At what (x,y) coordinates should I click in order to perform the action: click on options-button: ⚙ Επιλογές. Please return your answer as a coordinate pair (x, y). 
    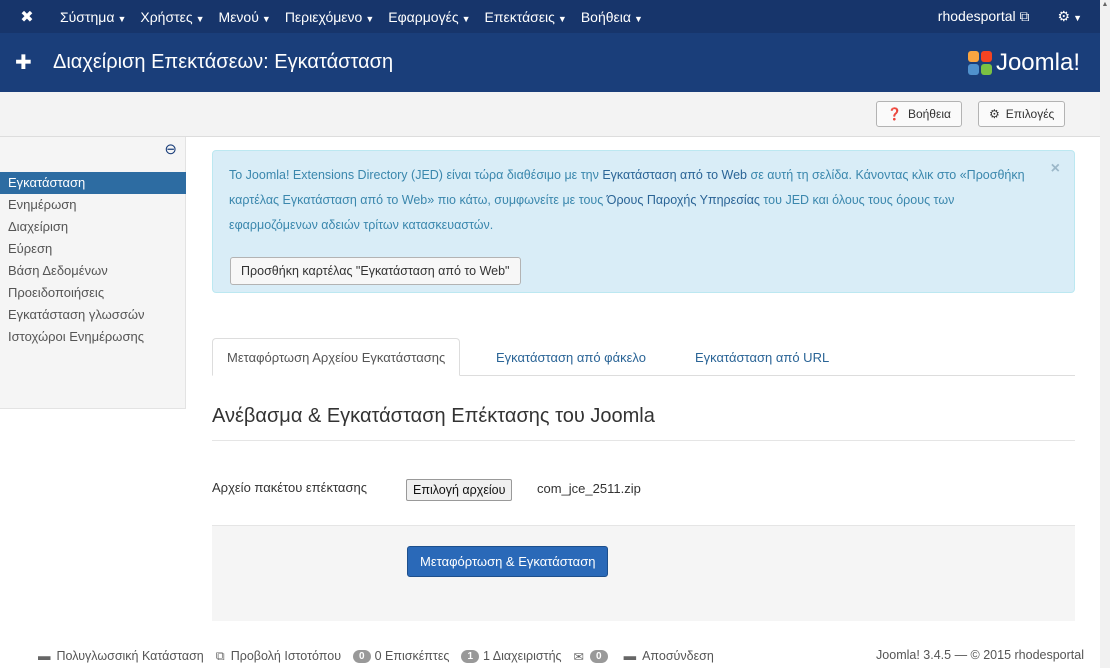
    Looking at the image, I should click on (1022, 114).